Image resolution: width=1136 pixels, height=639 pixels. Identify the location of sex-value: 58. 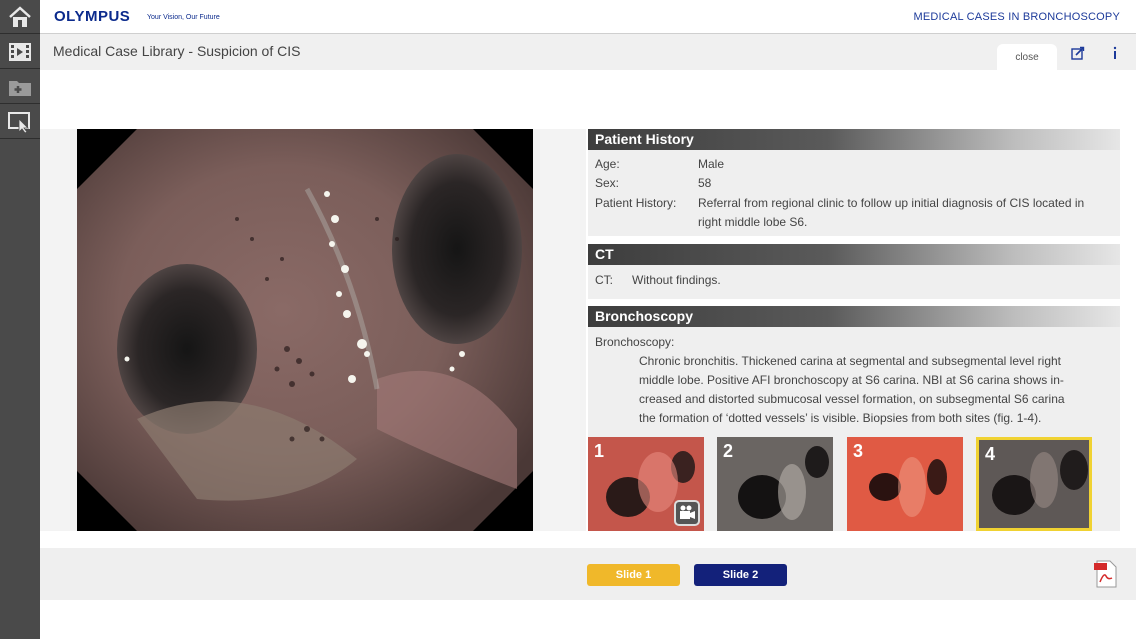
(705, 183).